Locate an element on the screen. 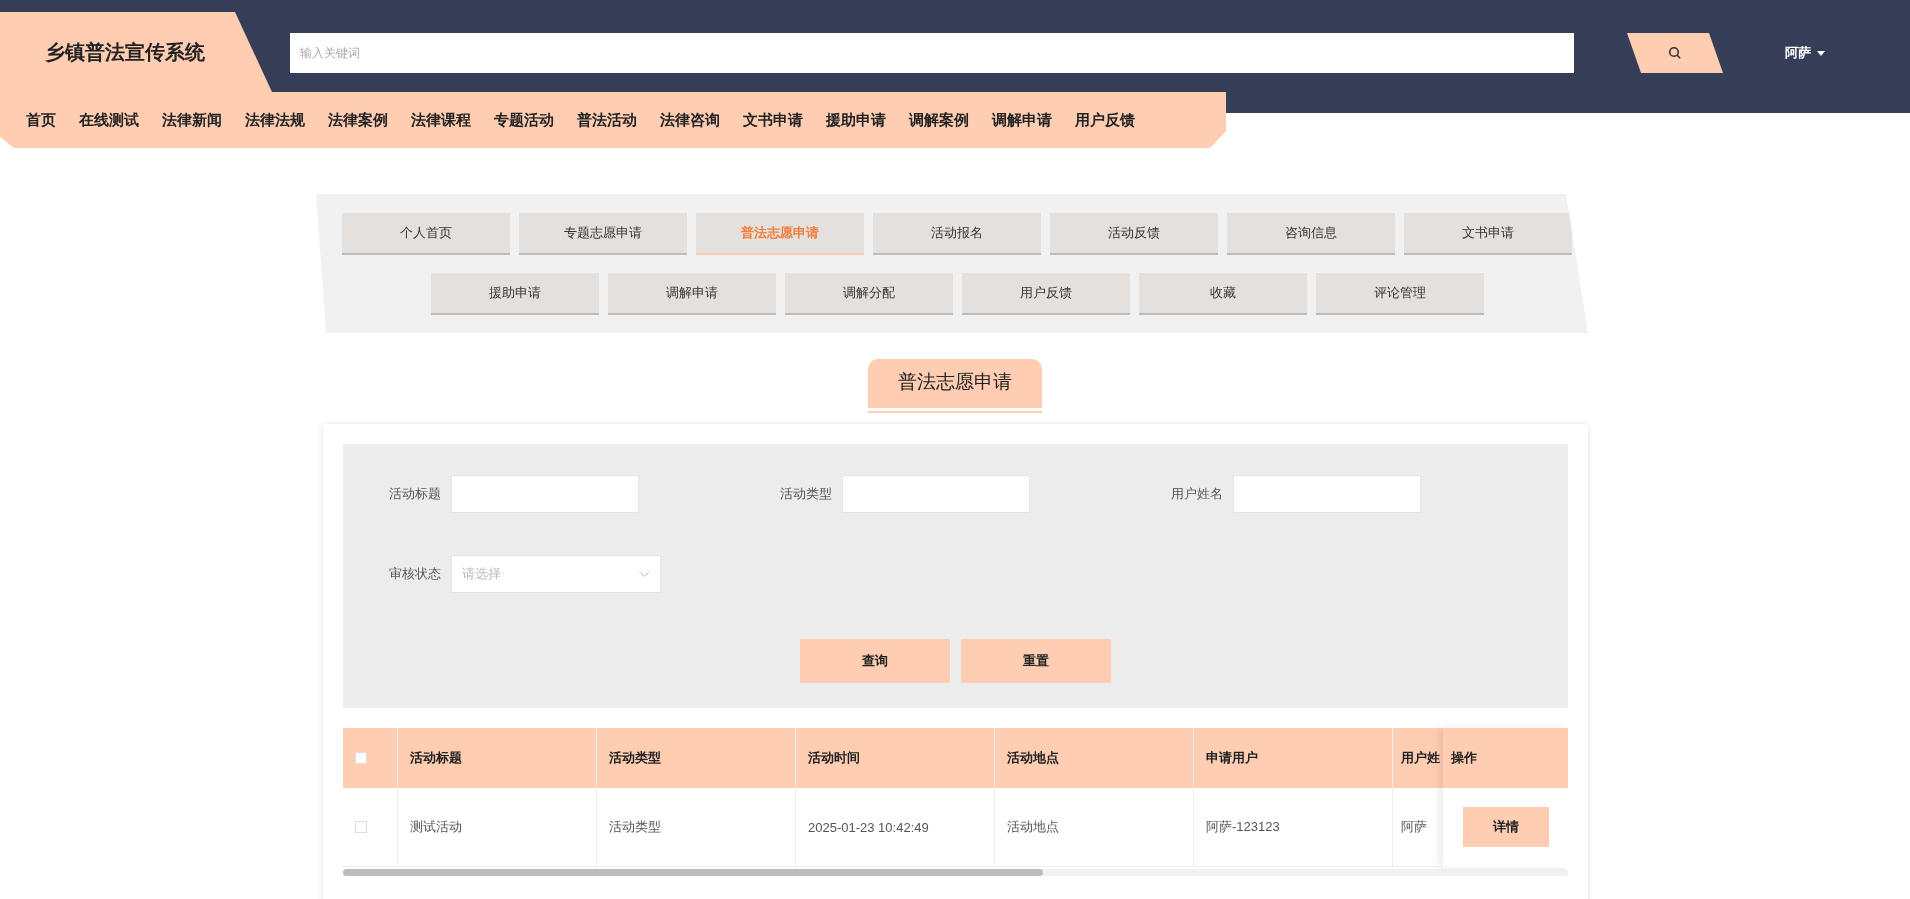 The width and height of the screenshot is (1910, 899). table-cell: 活动地点 is located at coordinates (1094, 827).